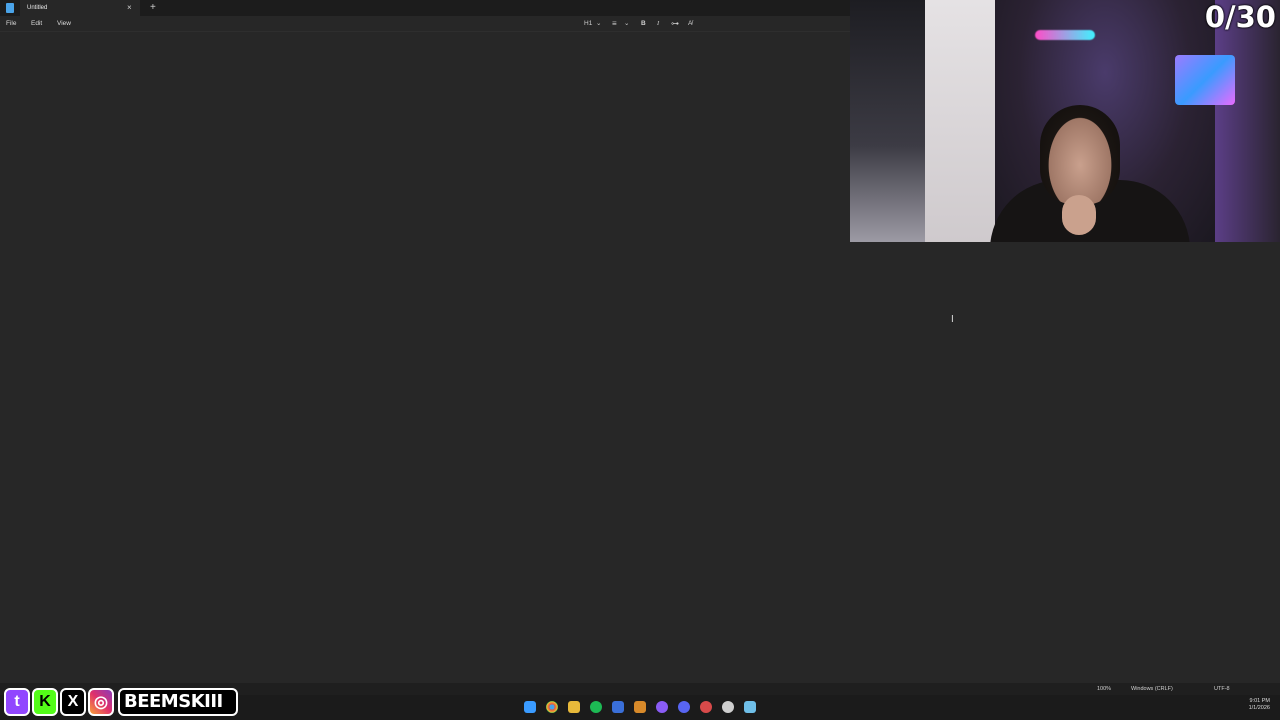  Describe the element at coordinates (684, 707) in the screenshot. I see `discord-icon` at that location.